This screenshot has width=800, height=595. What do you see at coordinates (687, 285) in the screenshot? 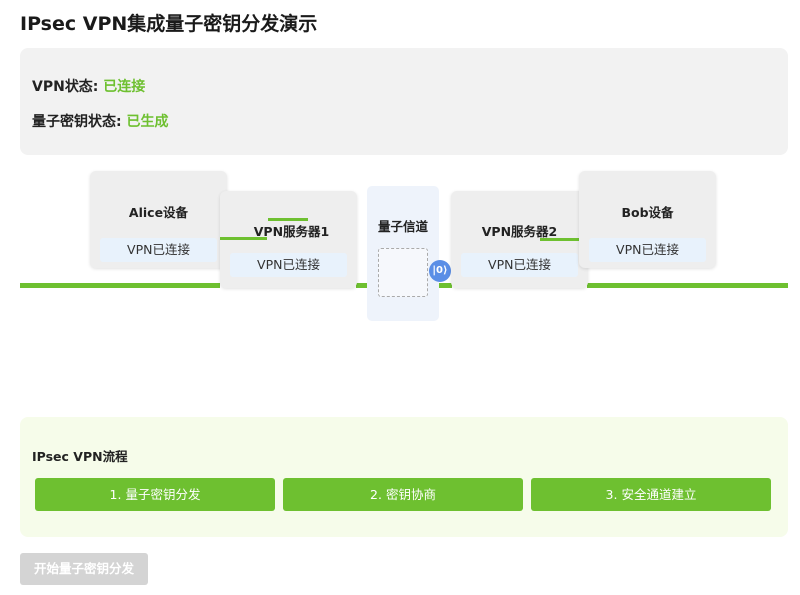
I see `connection-line-right` at bounding box center [687, 285].